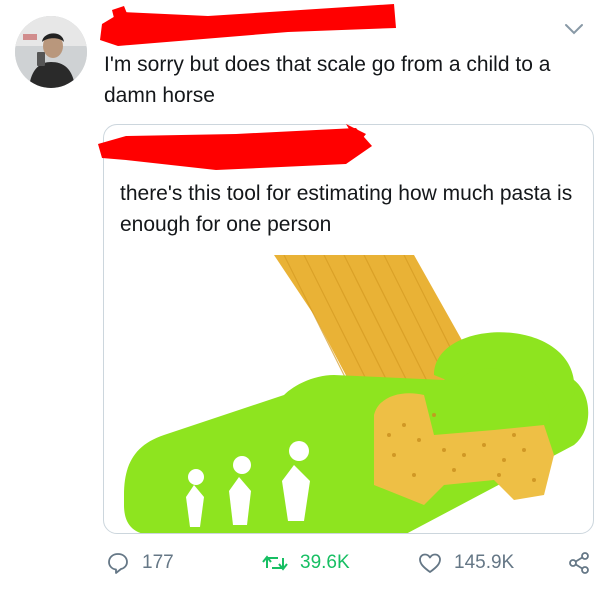 This screenshot has height=594, width=610. I want to click on redacted-quoted-author-name, so click(235, 147).